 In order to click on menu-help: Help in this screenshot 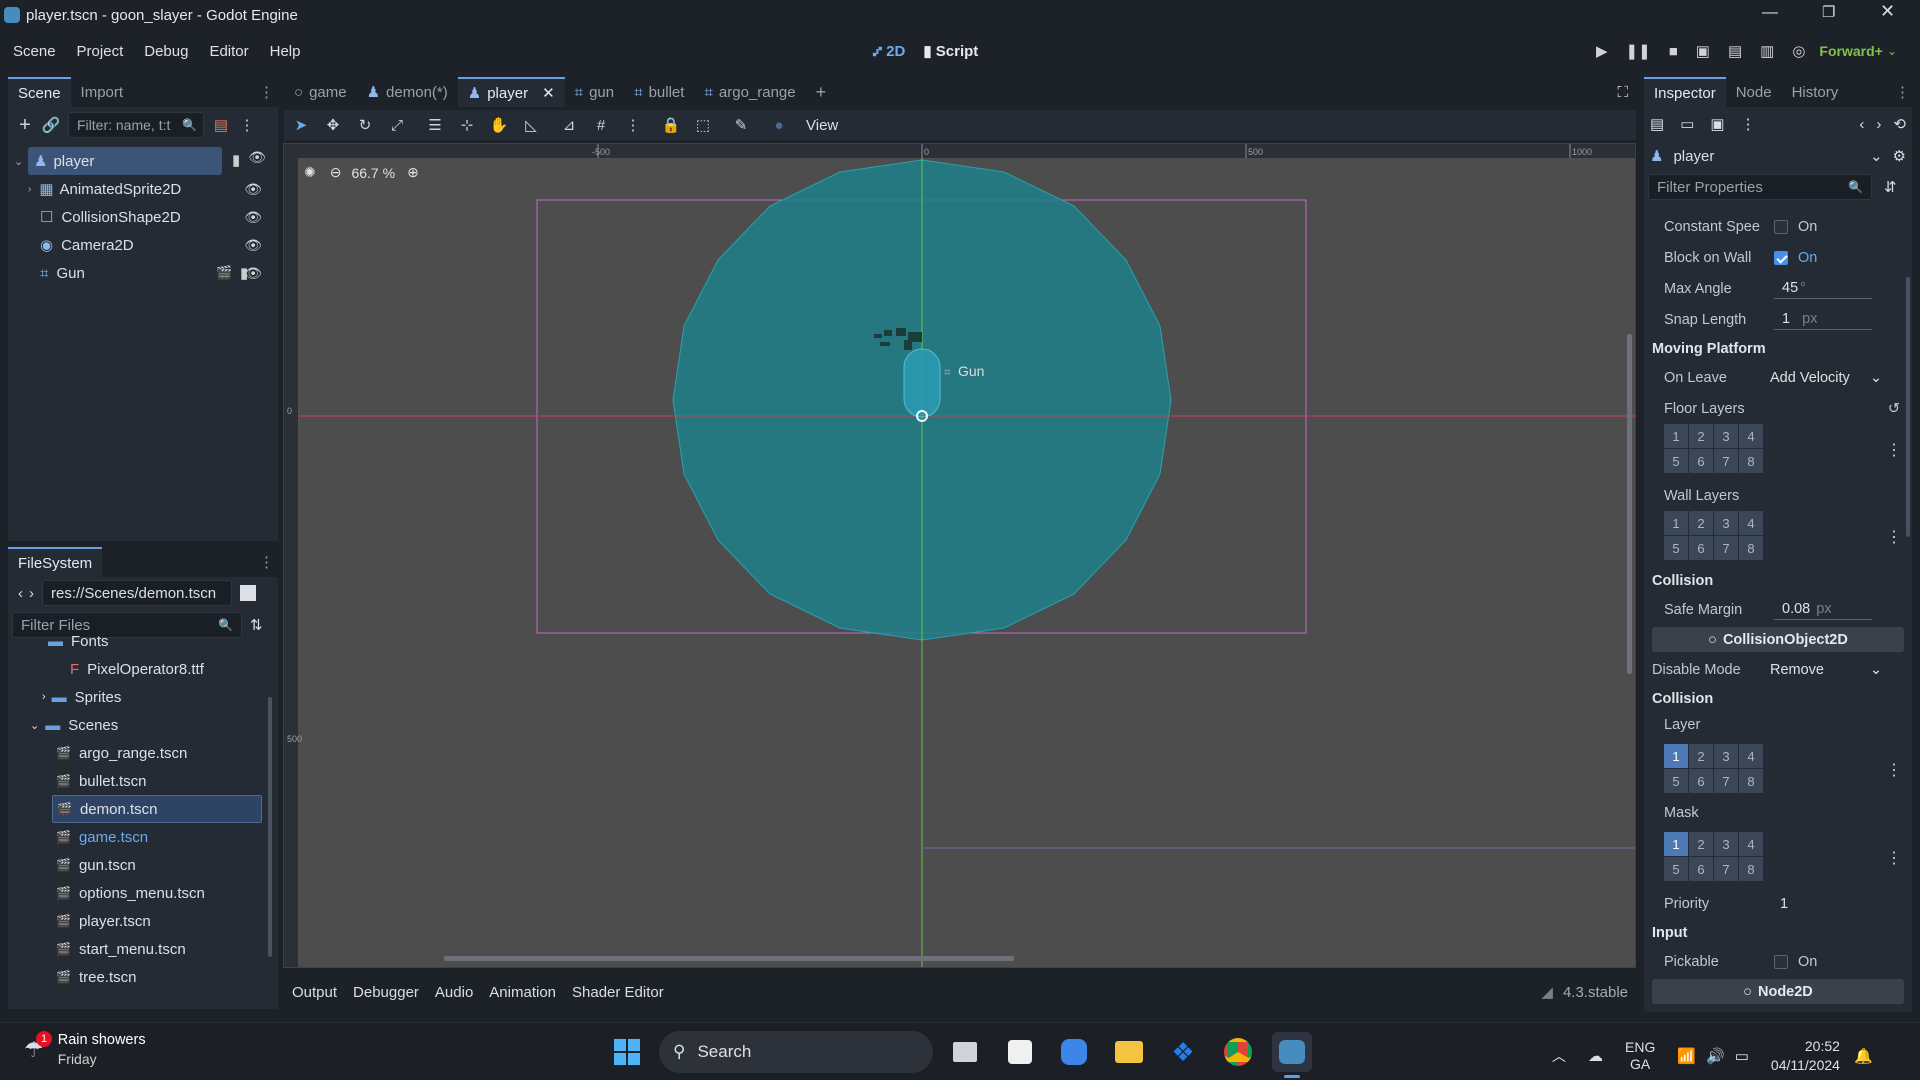, I will do `click(285, 51)`.